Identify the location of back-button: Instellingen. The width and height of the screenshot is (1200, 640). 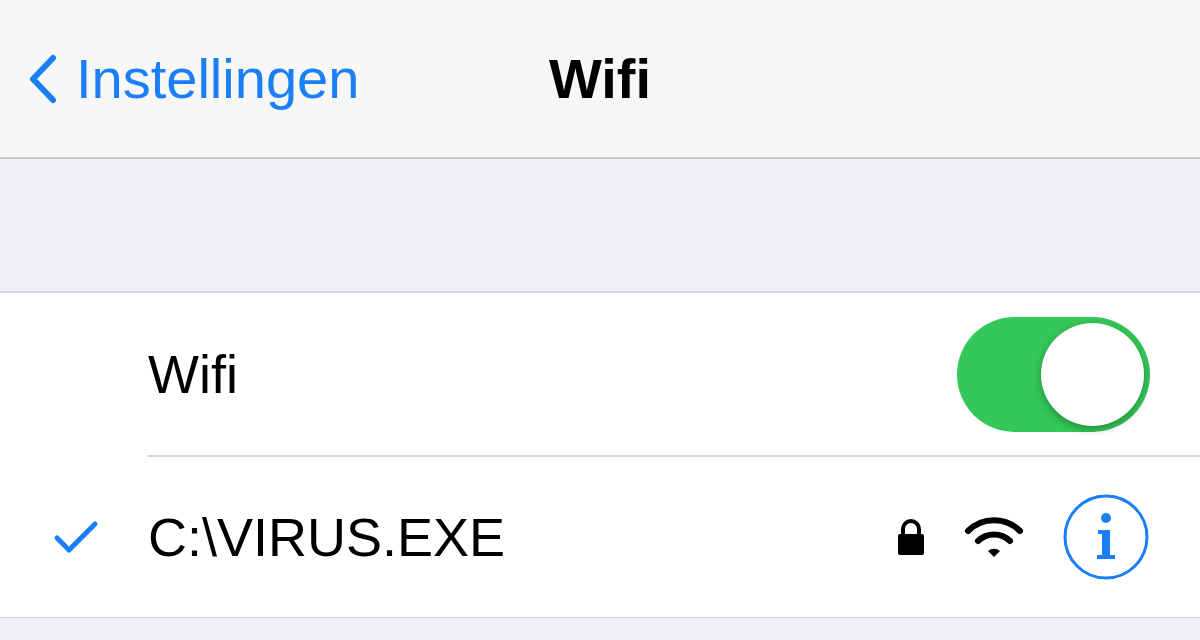
(180, 78).